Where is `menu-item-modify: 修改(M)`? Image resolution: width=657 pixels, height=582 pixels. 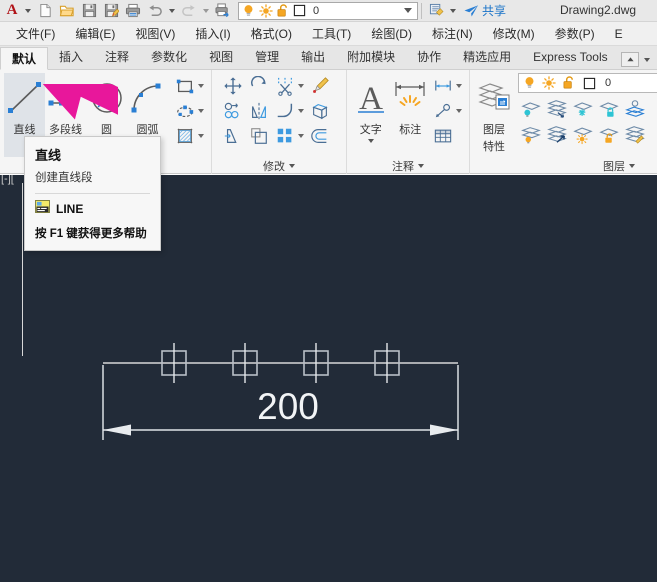 menu-item-modify: 修改(M) is located at coordinates (514, 33).